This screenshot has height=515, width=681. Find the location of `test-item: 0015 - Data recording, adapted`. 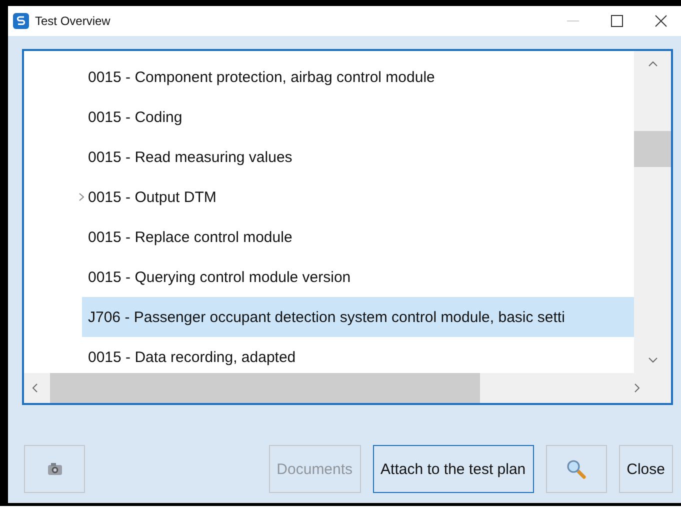

test-item: 0015 - Data recording, adapted is located at coordinates (358, 355).